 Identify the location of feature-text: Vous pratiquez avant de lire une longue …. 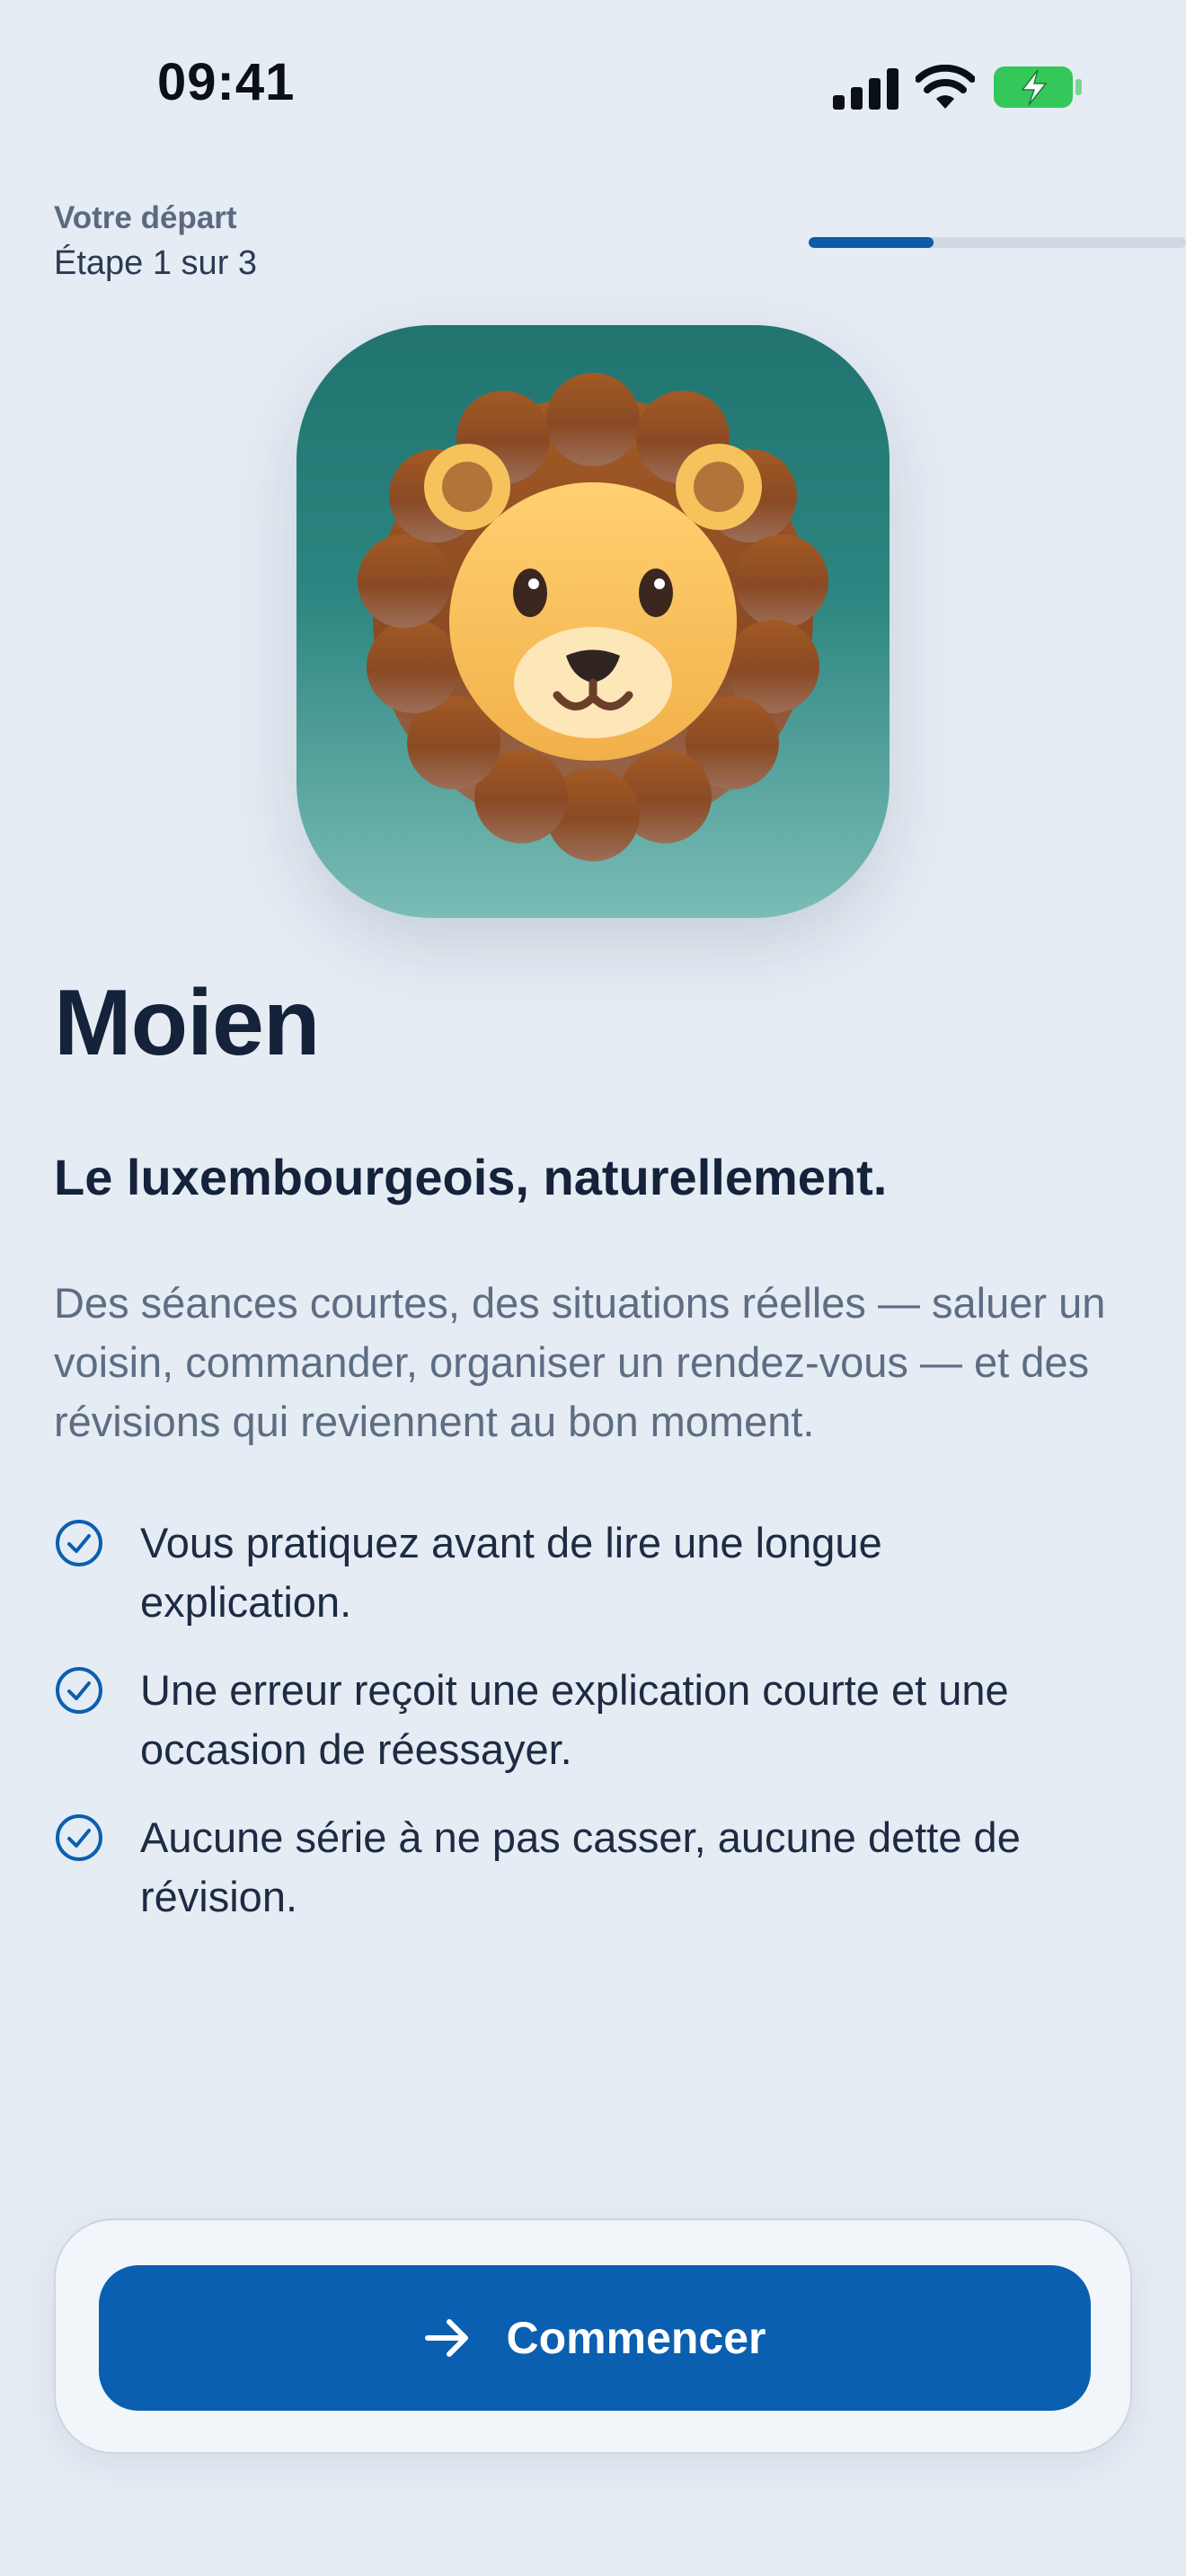
(511, 1572).